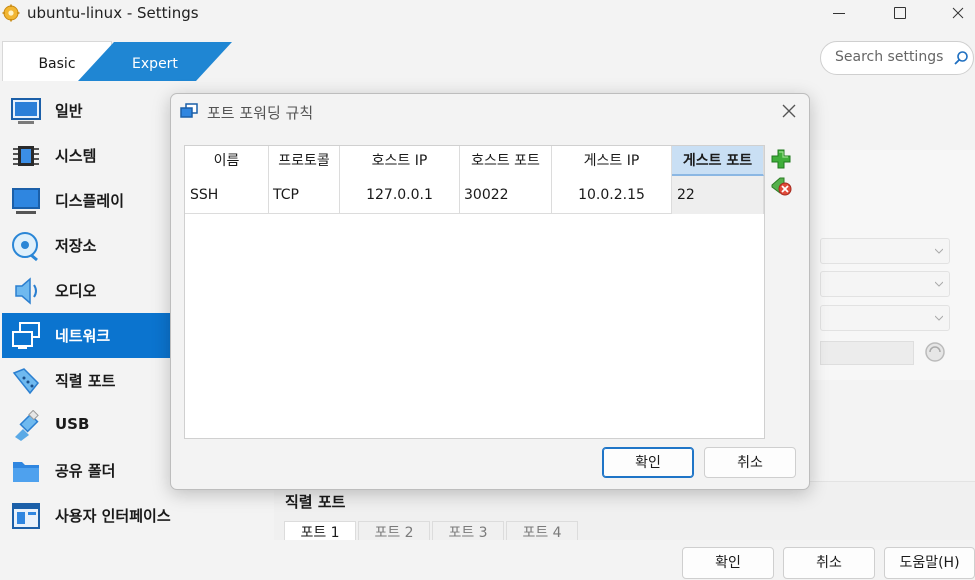 This screenshot has width=975, height=580. I want to click on sidebar-item-label: USB, so click(72, 424).